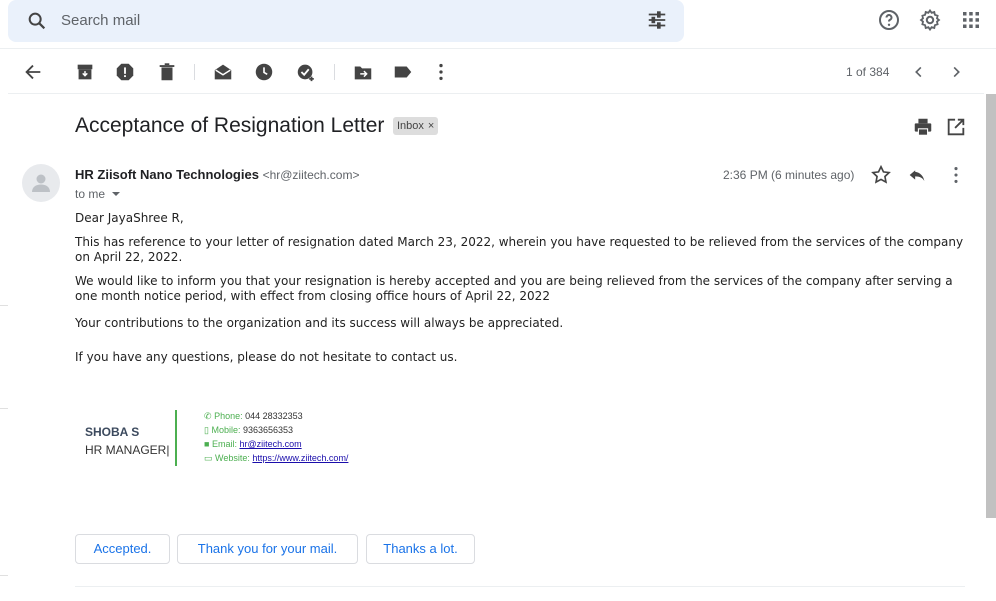 The image size is (996, 601). Describe the element at coordinates (930, 20) in the screenshot. I see `settings-gear-icon` at that location.